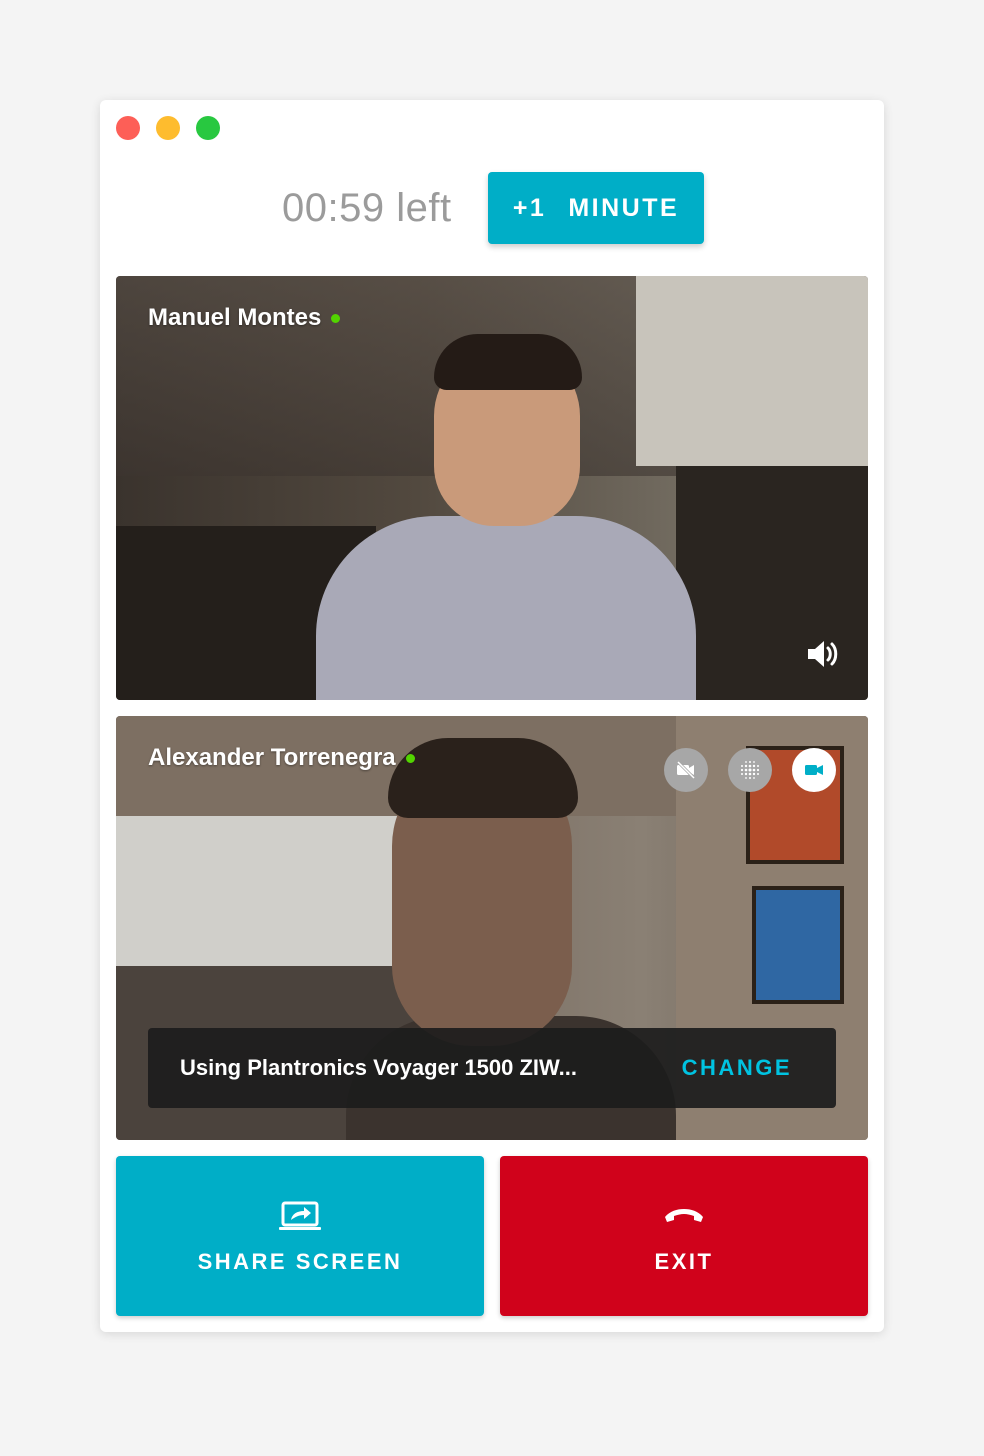 The image size is (984, 1456). I want to click on exit-button: EXIT, so click(684, 1236).